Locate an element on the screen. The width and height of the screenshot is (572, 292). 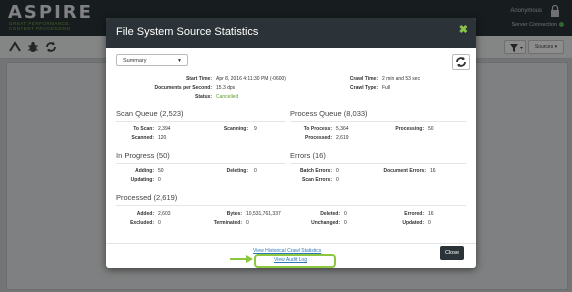
terminated-label: Terminated: is located at coordinates (227, 223).